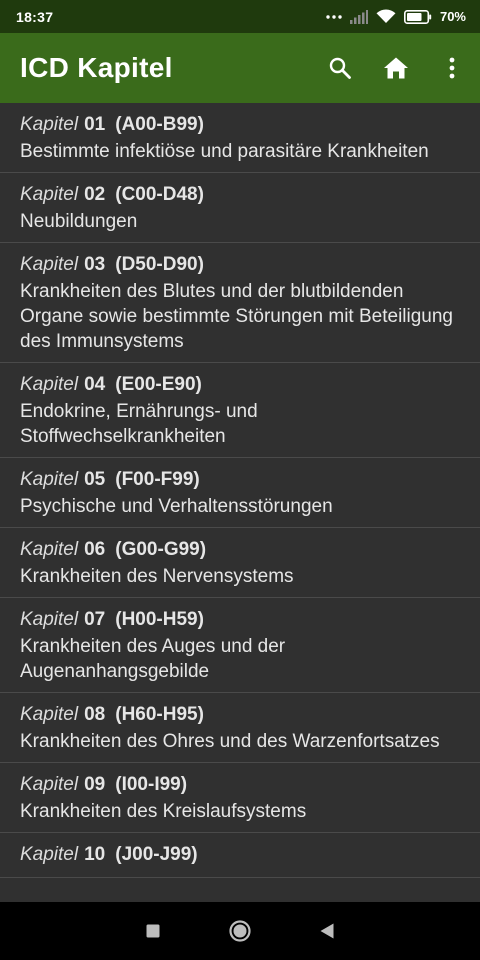 The width and height of the screenshot is (480, 960). Describe the element at coordinates (158, 384) in the screenshot. I see `chapter-code-range: (E00-E90)` at that location.